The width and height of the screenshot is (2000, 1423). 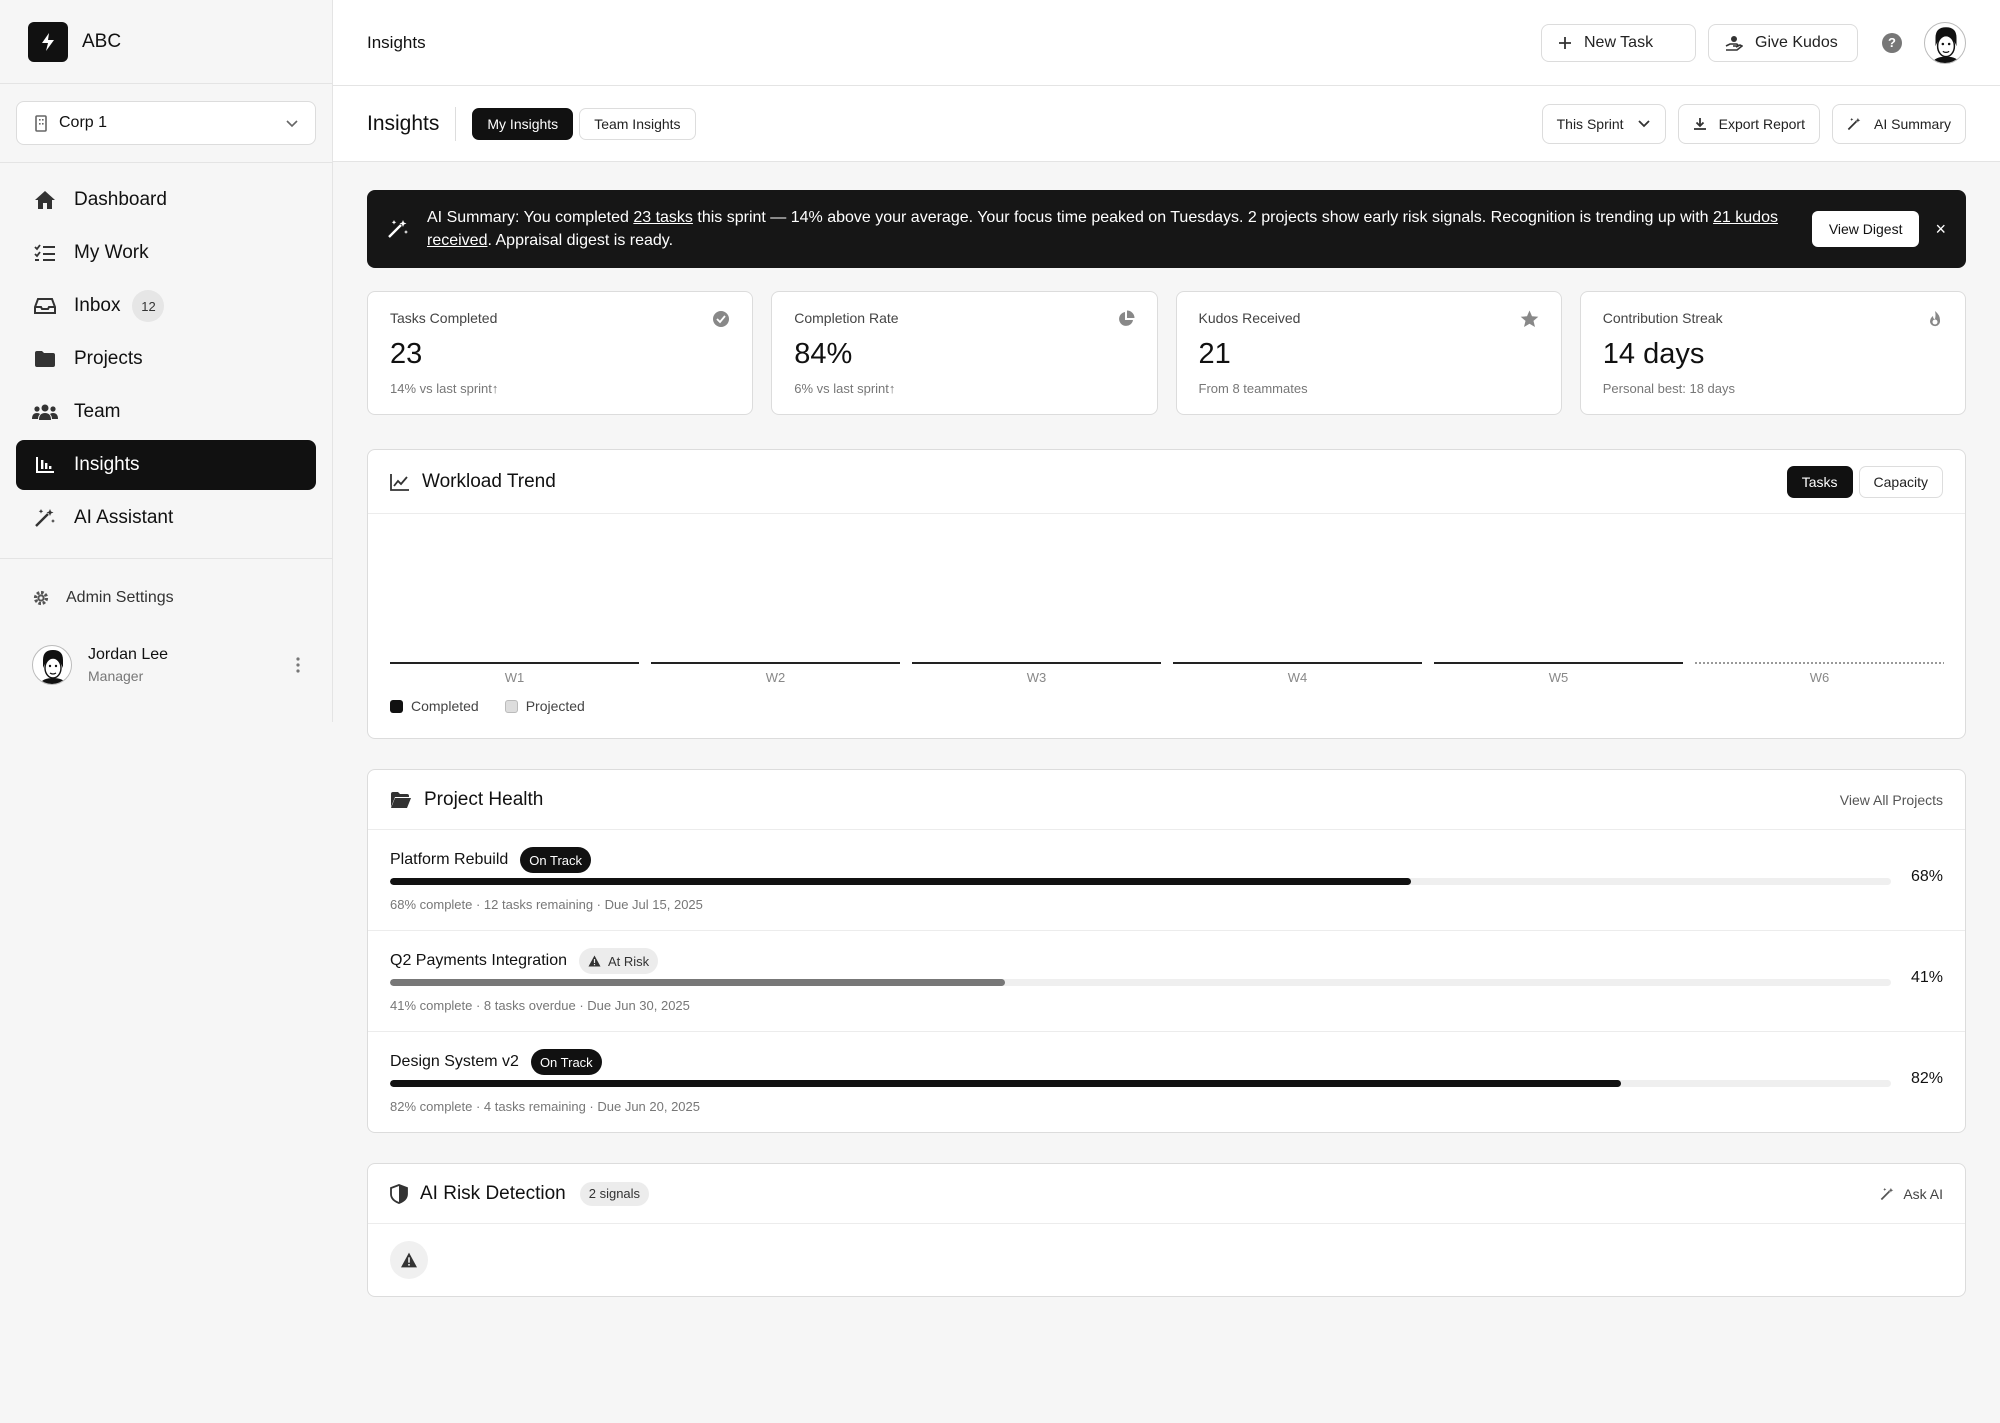 I want to click on gear-icon, so click(x=41, y=598).